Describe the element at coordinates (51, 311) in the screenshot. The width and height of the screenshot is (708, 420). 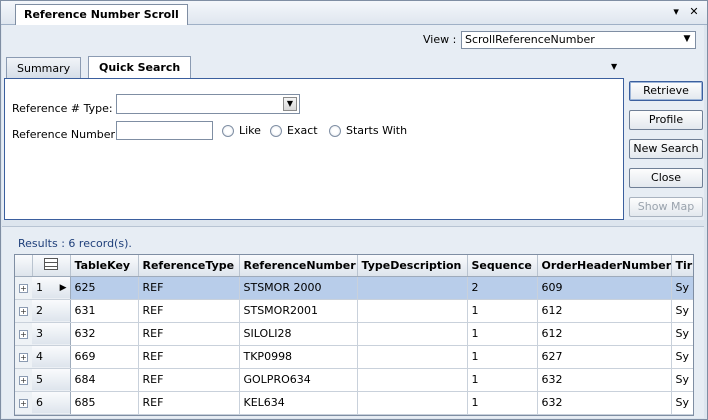
I see `row-number: 2` at that location.